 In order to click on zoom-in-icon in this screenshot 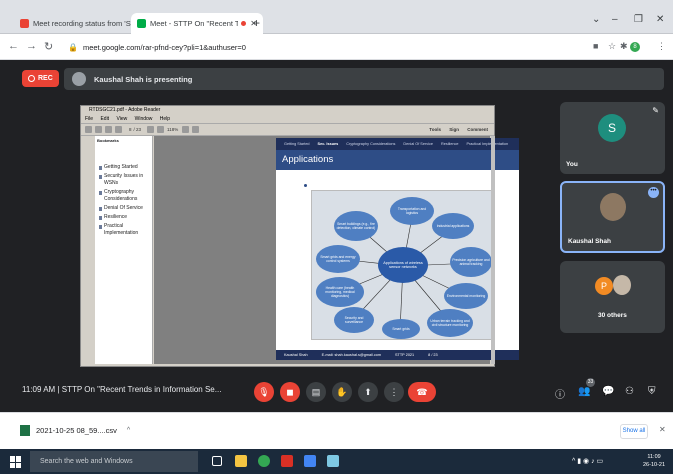, I will do `click(161, 129)`.